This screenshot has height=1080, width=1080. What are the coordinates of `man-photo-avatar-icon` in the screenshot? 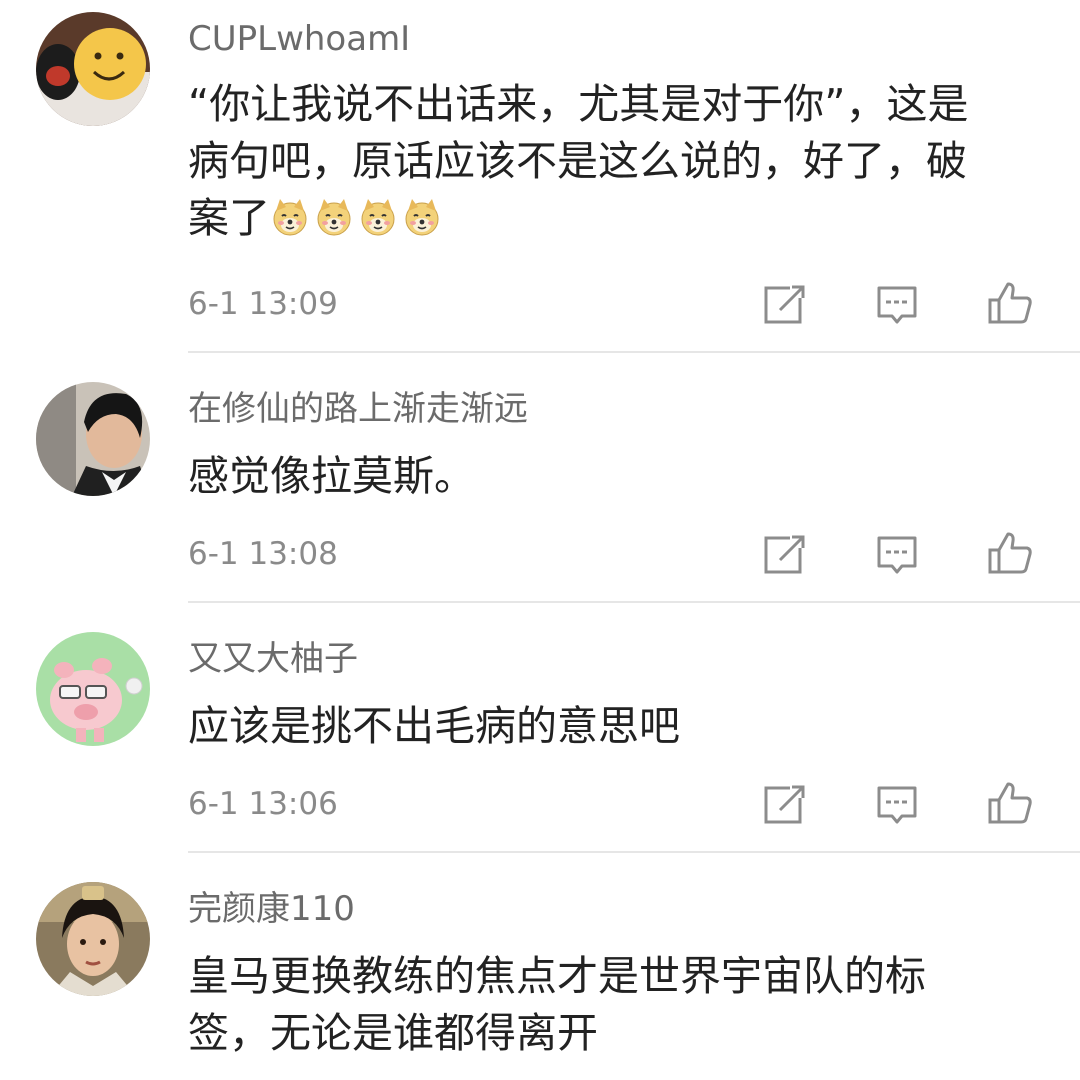 It's located at (93, 439).